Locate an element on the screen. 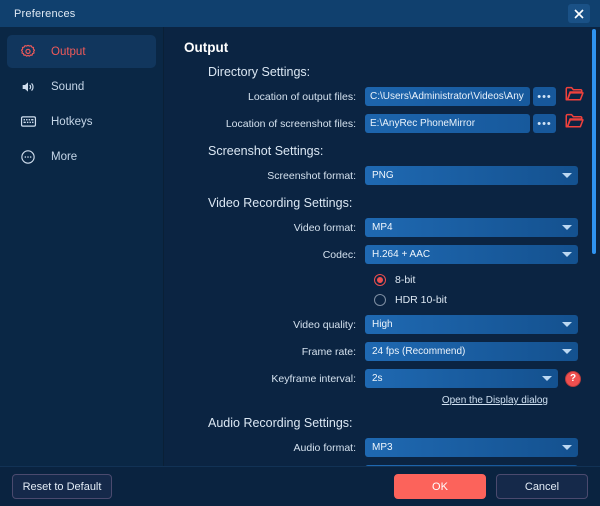 Image resolution: width=600 pixels, height=506 pixels. sidebar-item-output: Output is located at coordinates (81, 51).